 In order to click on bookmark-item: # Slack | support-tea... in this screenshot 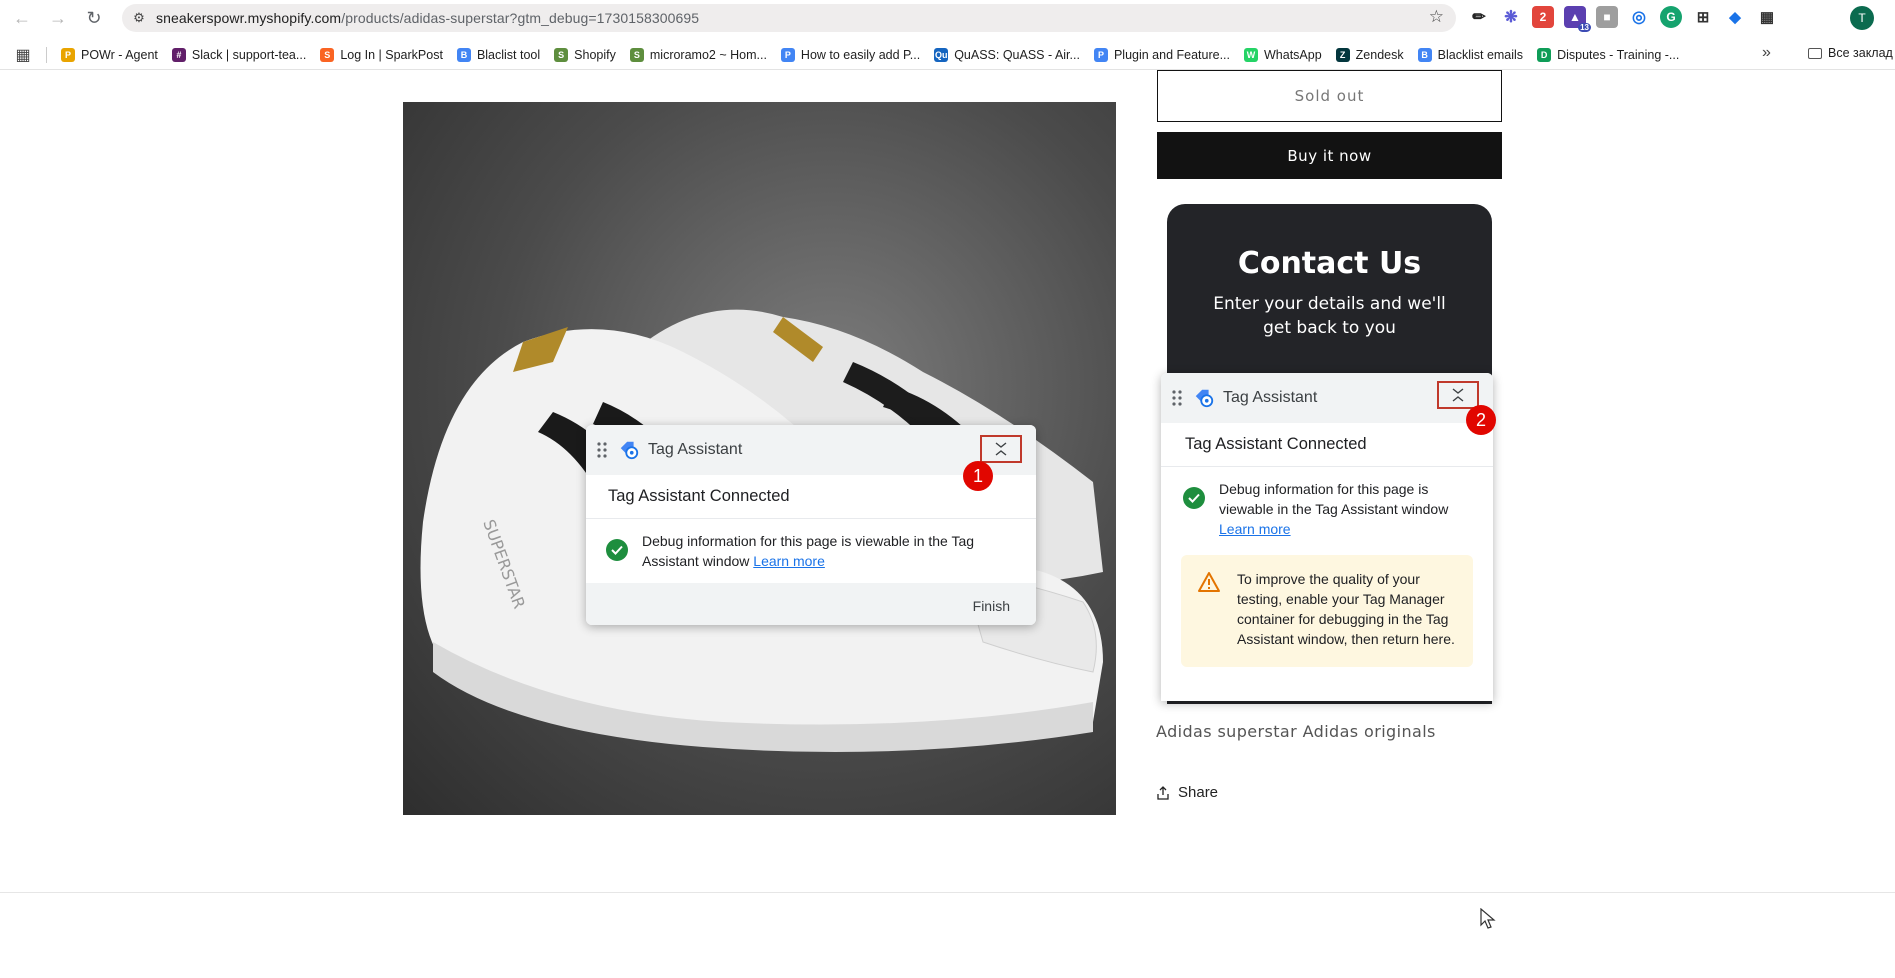, I will do `click(240, 55)`.